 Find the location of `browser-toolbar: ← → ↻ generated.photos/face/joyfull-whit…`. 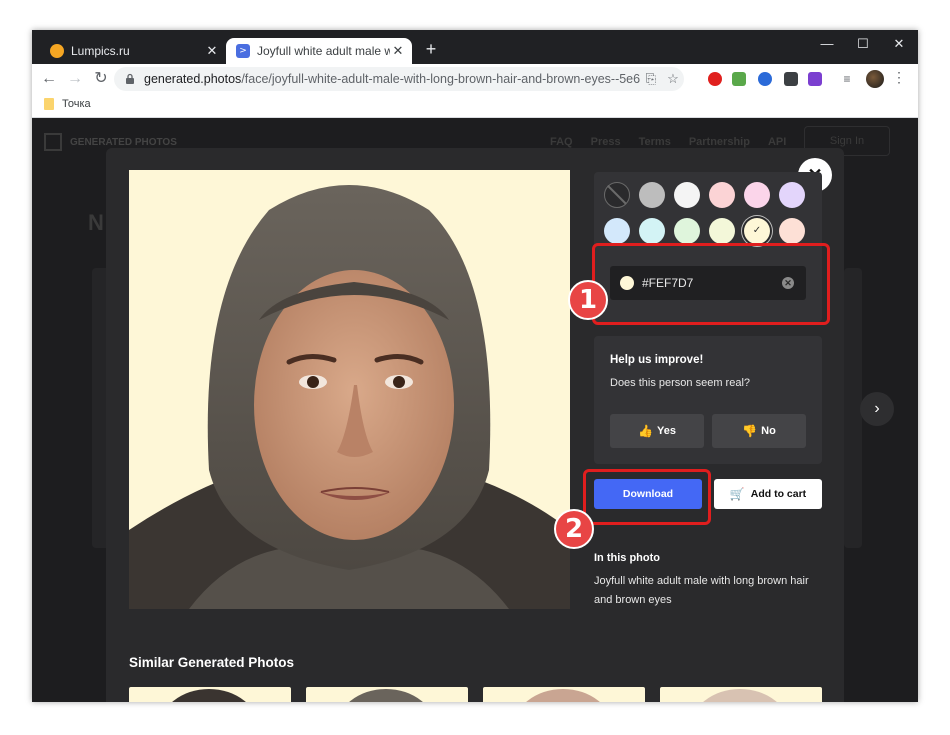

browser-toolbar: ← → ↻ generated.photos/face/joyfull-whit… is located at coordinates (475, 79).